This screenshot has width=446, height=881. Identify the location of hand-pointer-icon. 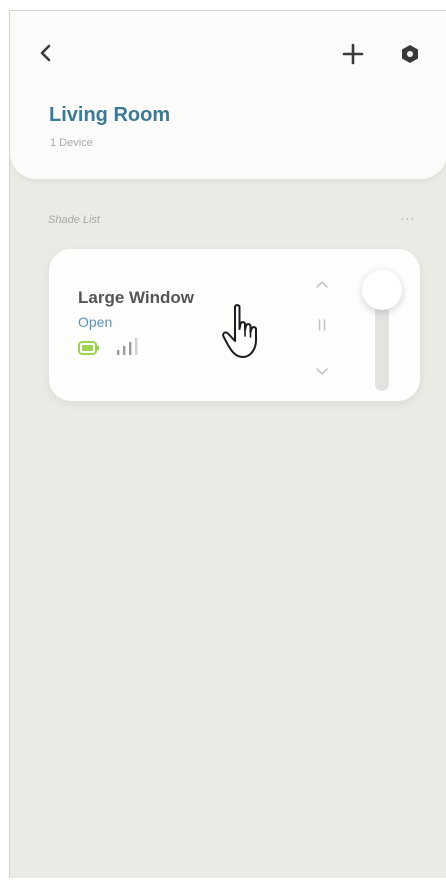
(239, 331).